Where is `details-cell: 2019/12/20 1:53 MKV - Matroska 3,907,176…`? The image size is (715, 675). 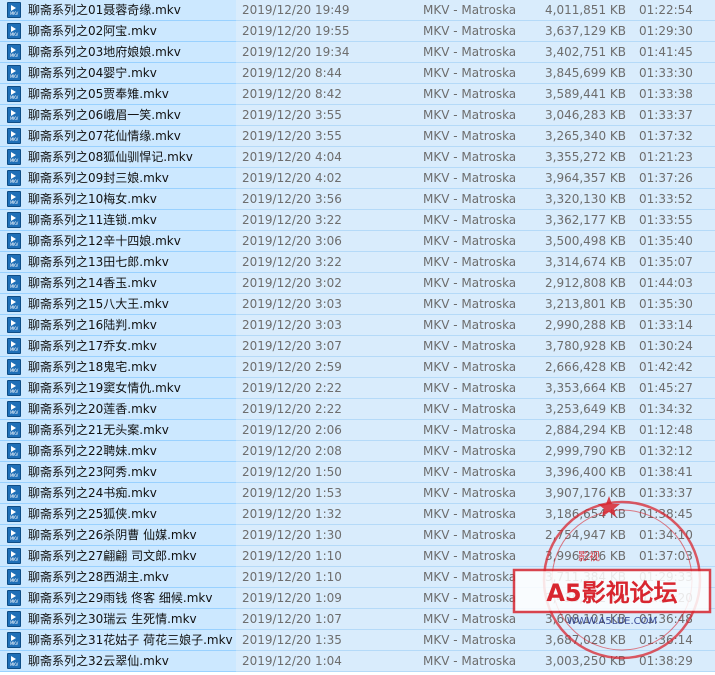
details-cell: 2019/12/20 1:53 MKV - Matroska 3,907,176… is located at coordinates (475, 493).